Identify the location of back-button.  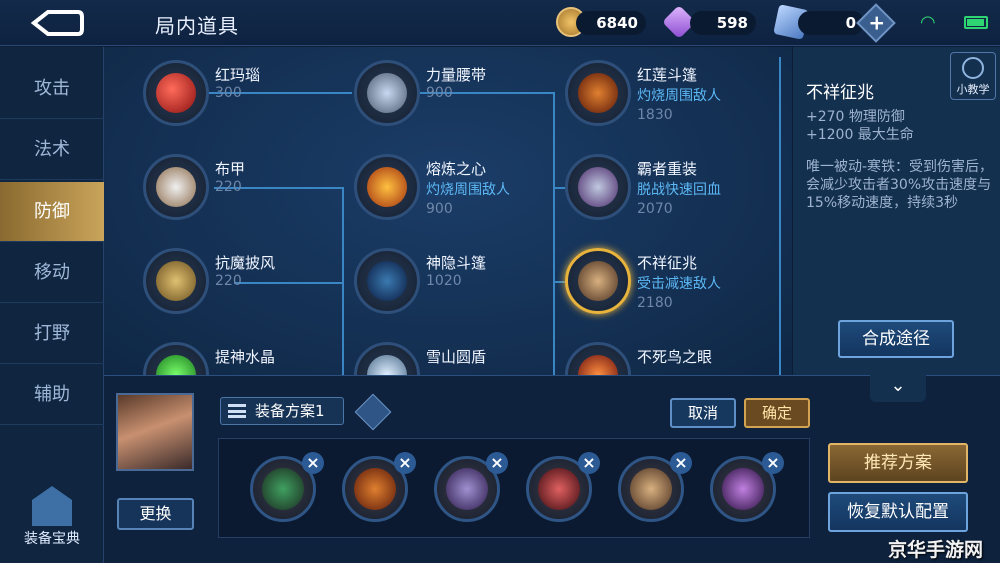
(56, 23).